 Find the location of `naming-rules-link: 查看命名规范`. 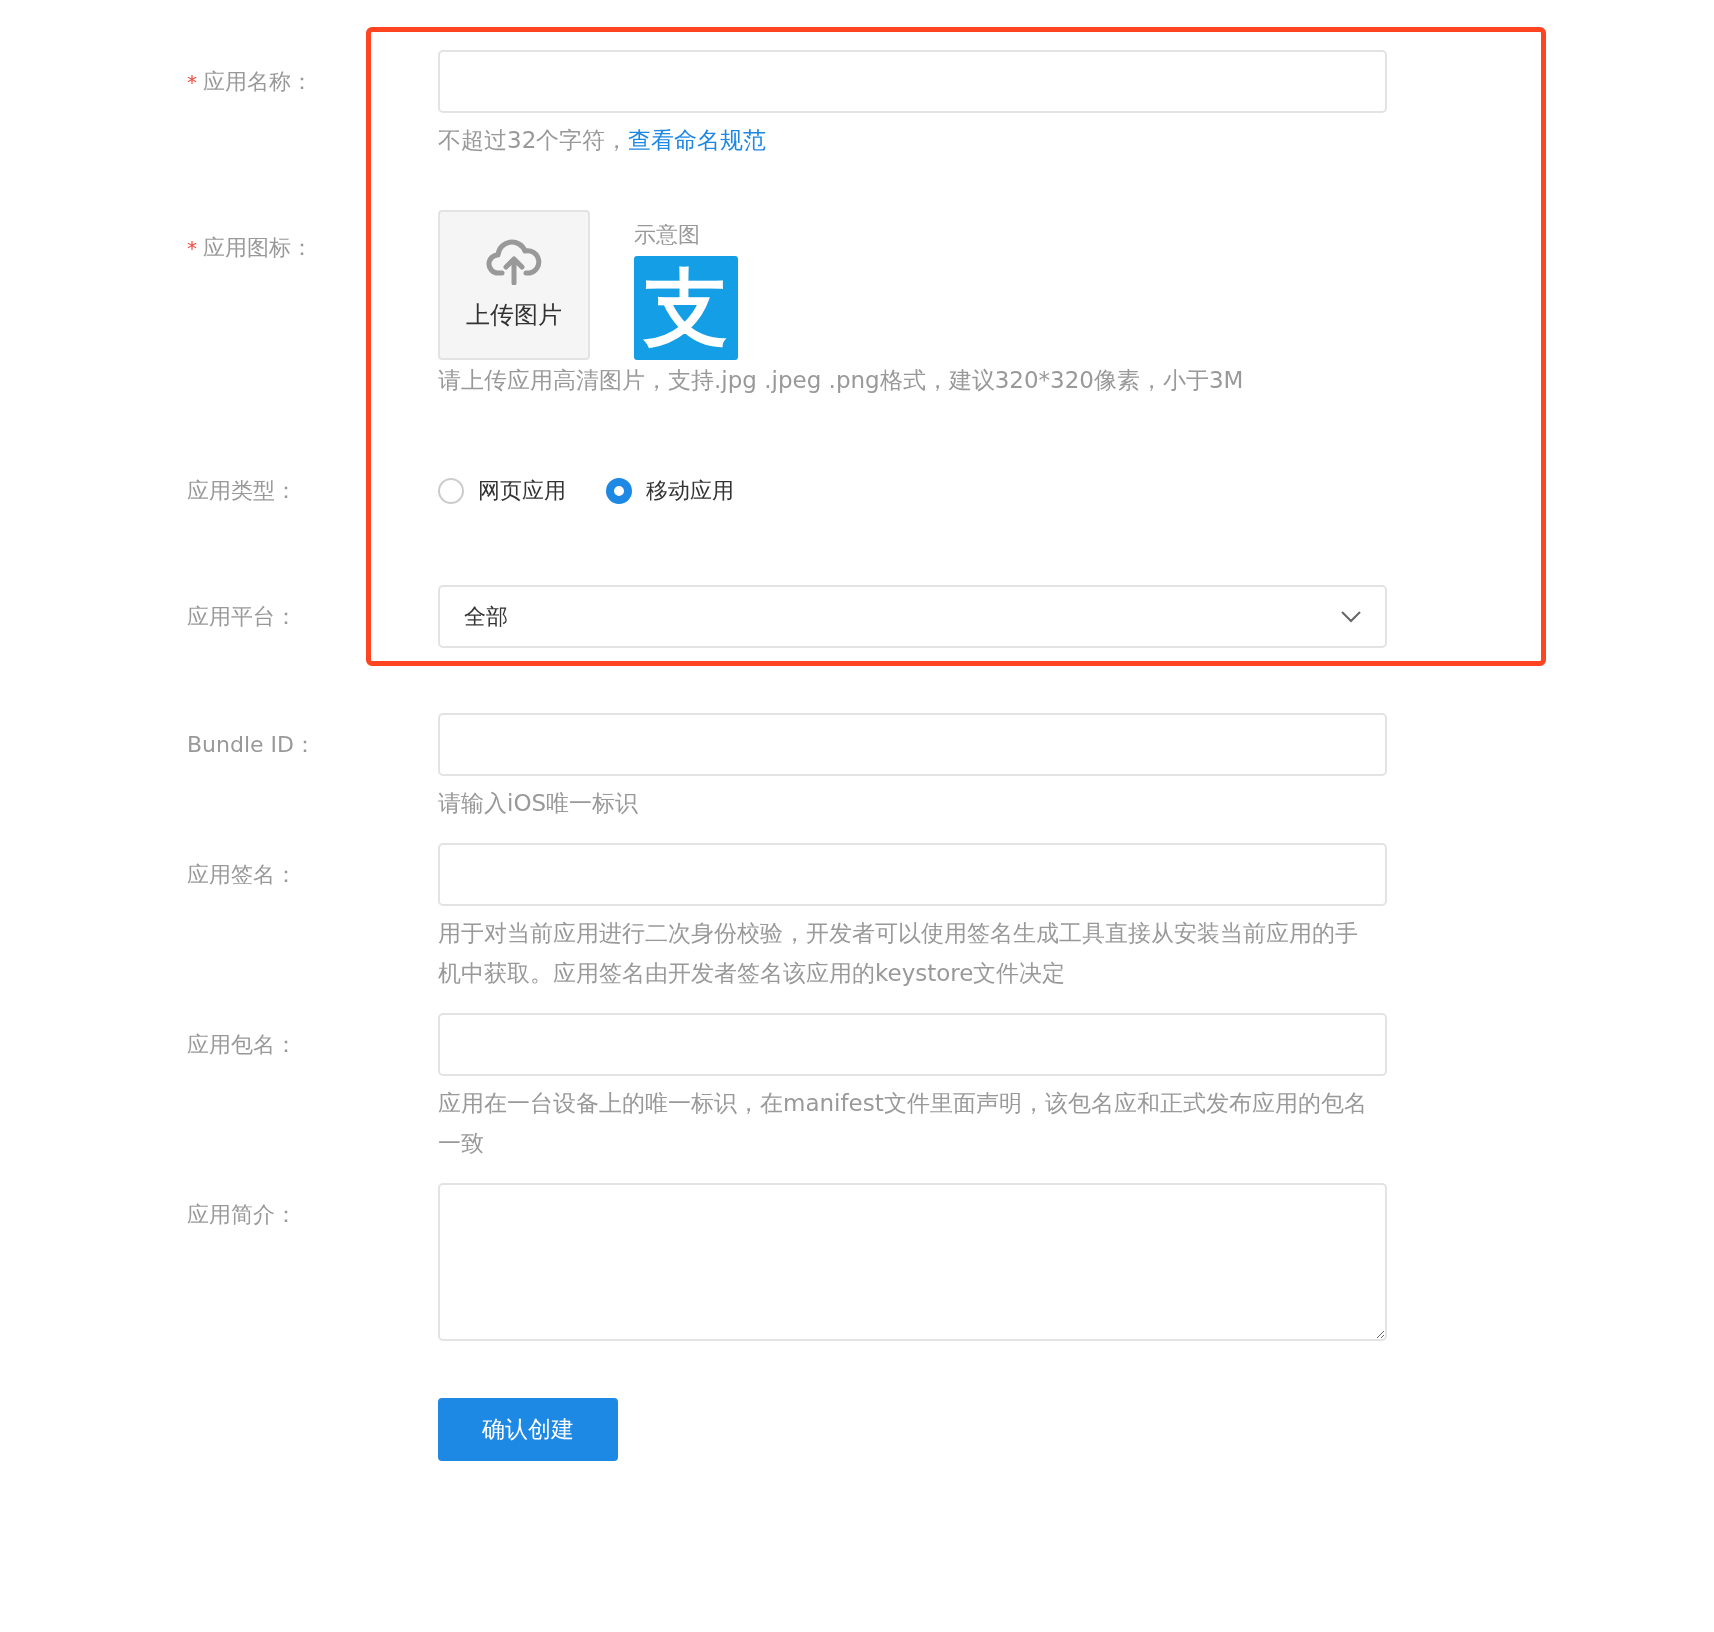

naming-rules-link: 查看命名规范 is located at coordinates (697, 140).